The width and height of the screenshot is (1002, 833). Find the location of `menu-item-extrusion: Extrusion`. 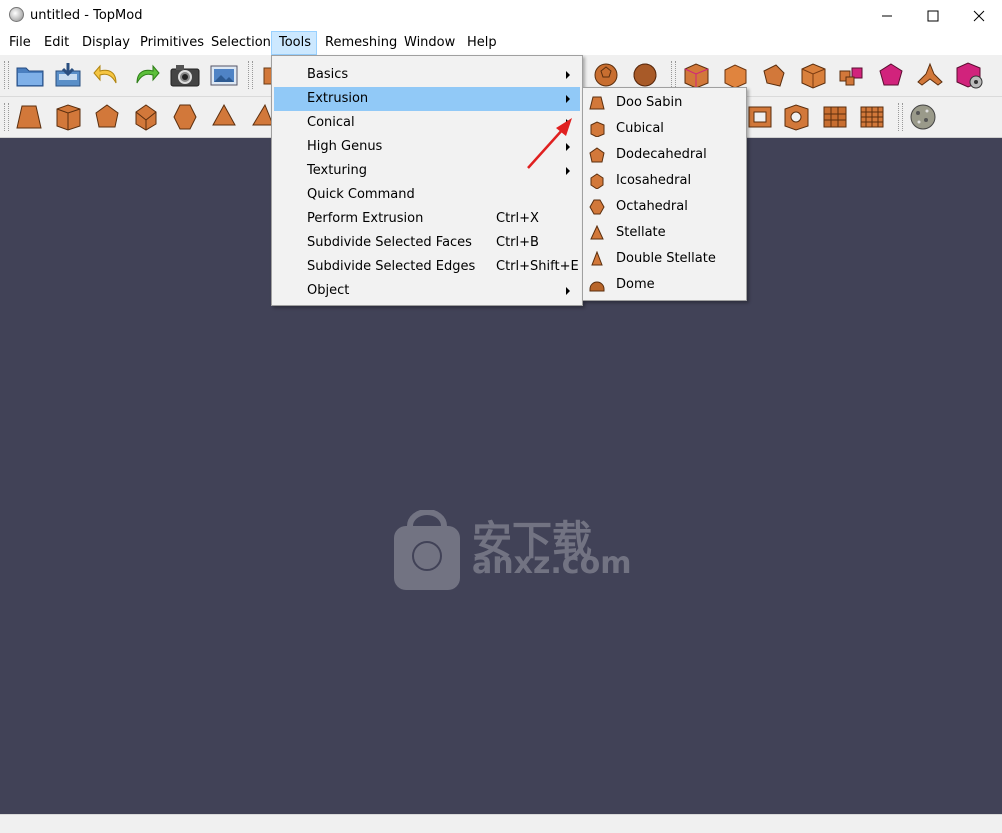

menu-item-extrusion: Extrusion is located at coordinates (427, 99).